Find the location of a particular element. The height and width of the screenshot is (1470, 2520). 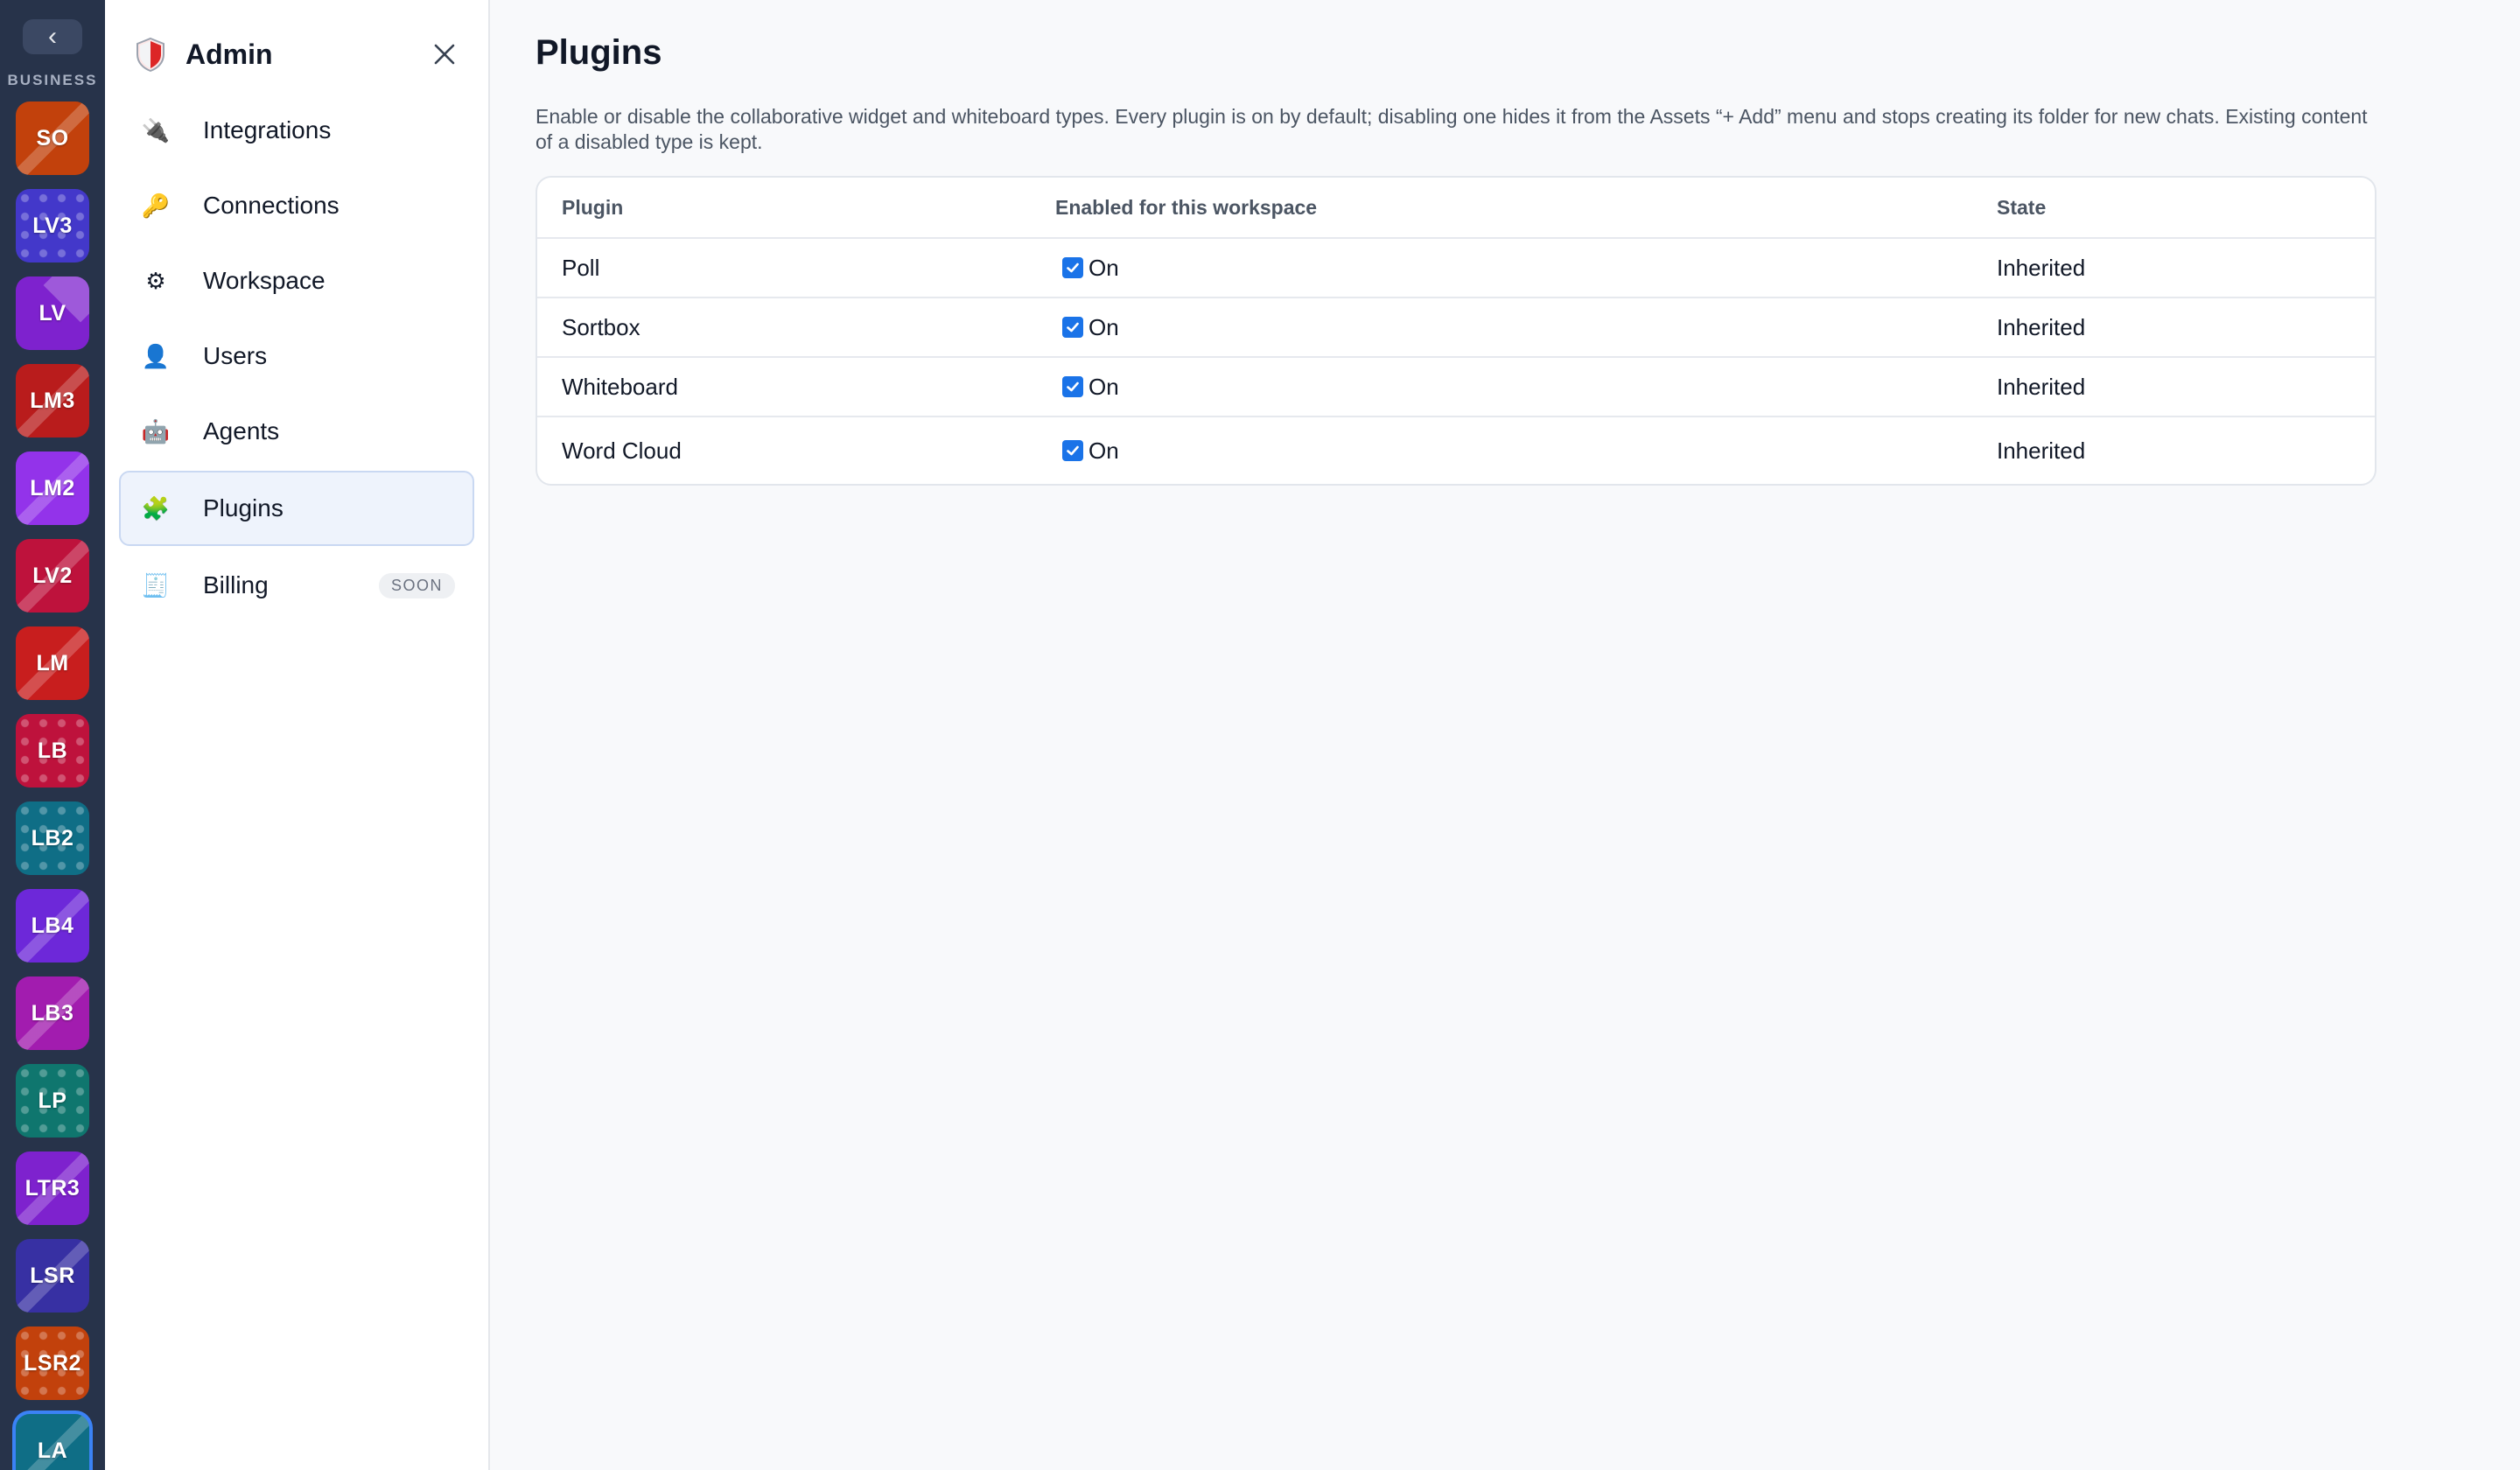

workspace-initials: LTR3 is located at coordinates (52, 1187).